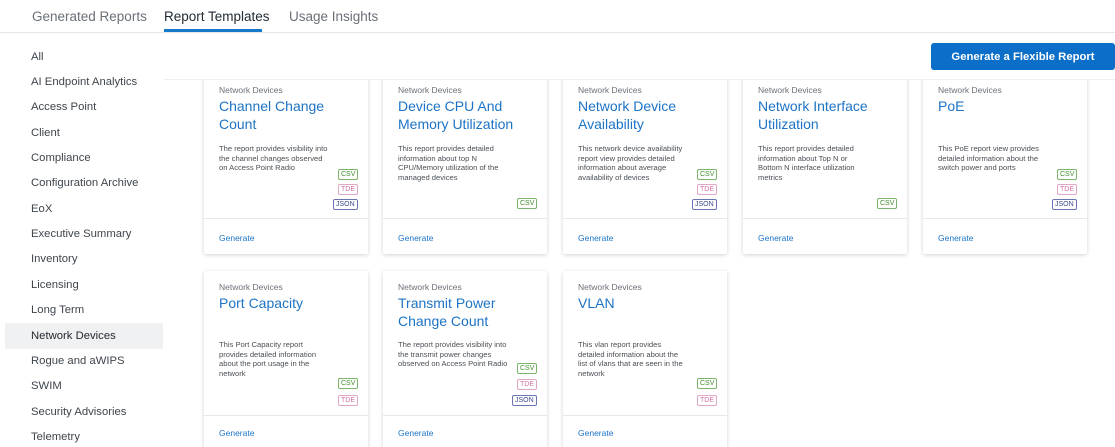 This screenshot has height=447, width=1115. What do you see at coordinates (84, 107) in the screenshot?
I see `sidebar-item-access-point: Access Point` at bounding box center [84, 107].